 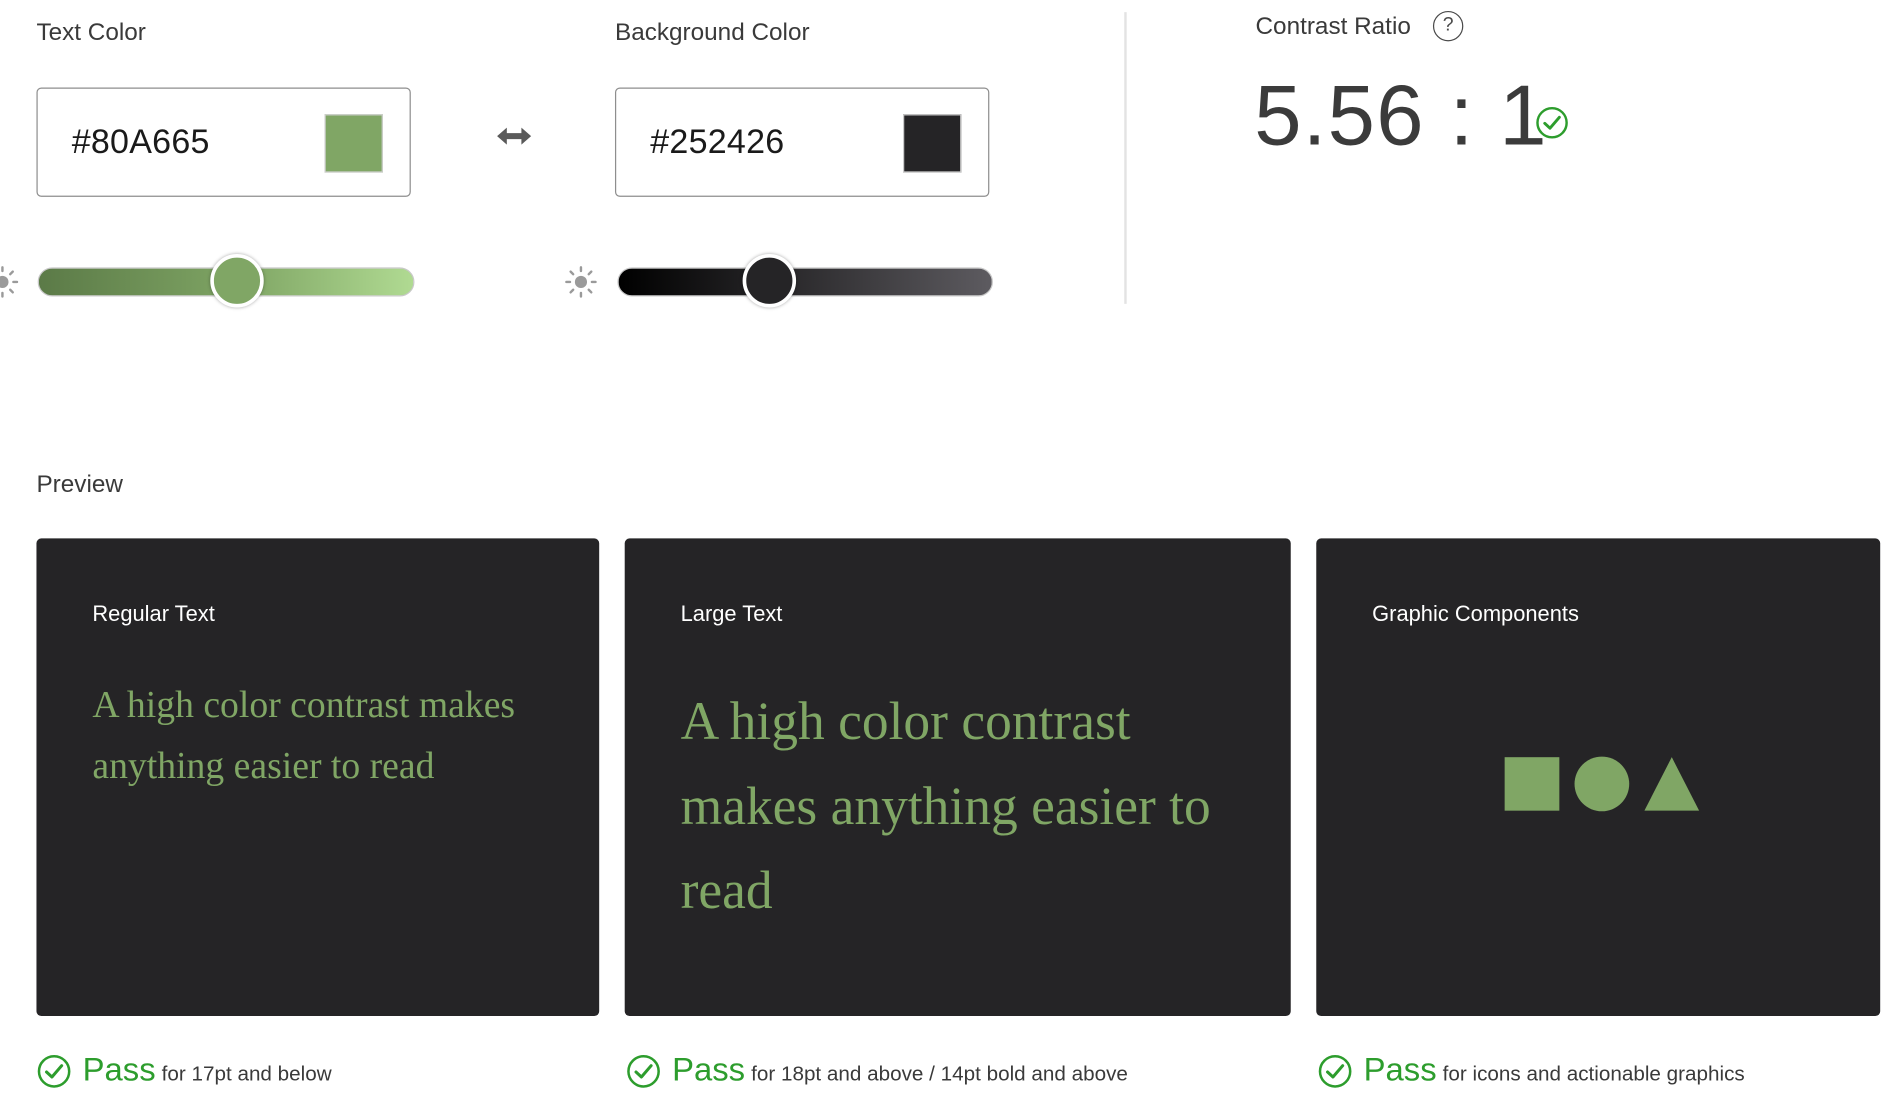 I want to click on text-color-input: #80A665, so click(x=223, y=142).